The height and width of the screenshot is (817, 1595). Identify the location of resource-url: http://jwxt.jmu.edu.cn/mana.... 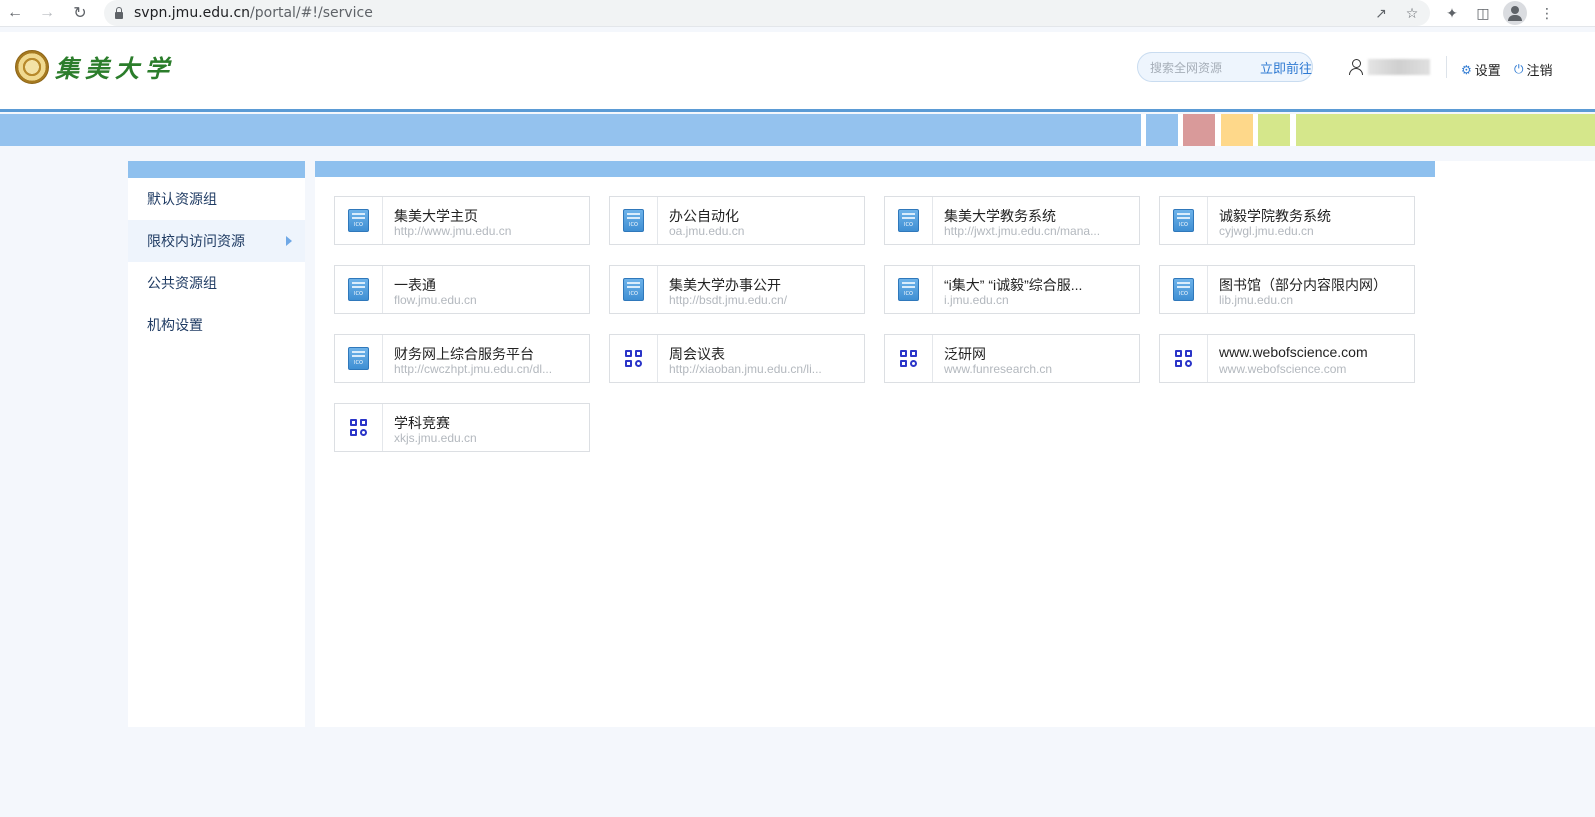
(1022, 231).